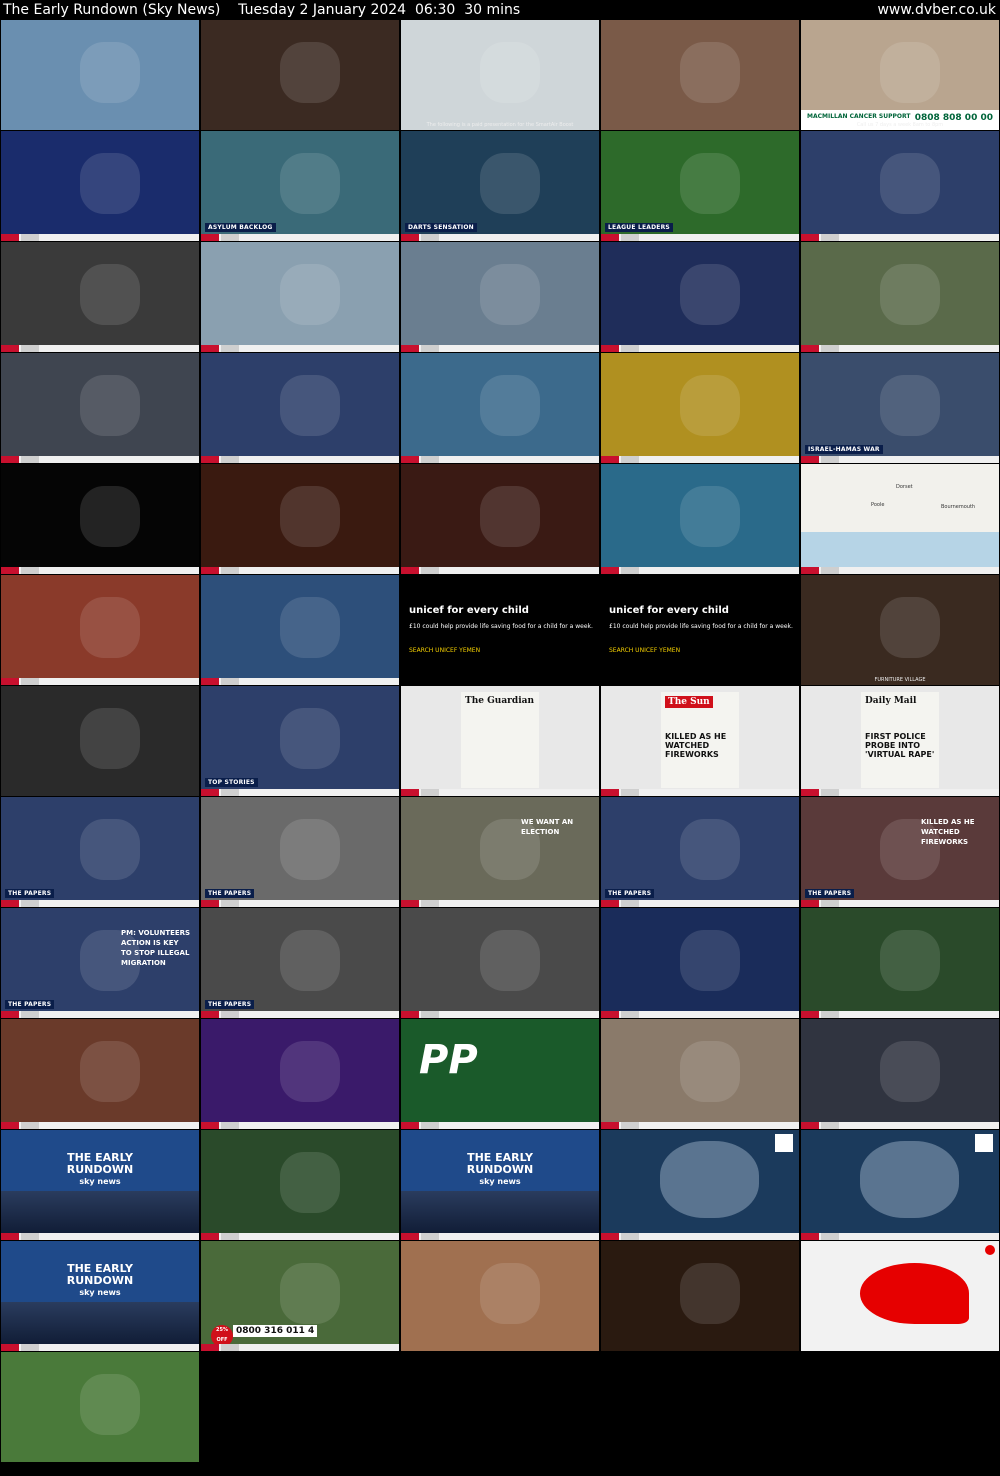 Image resolution: width=1000 pixels, height=1476 pixels. Describe the element at coordinates (300, 186) in the screenshot. I see `thumbnail: ASYLUM BACKLOG` at that location.